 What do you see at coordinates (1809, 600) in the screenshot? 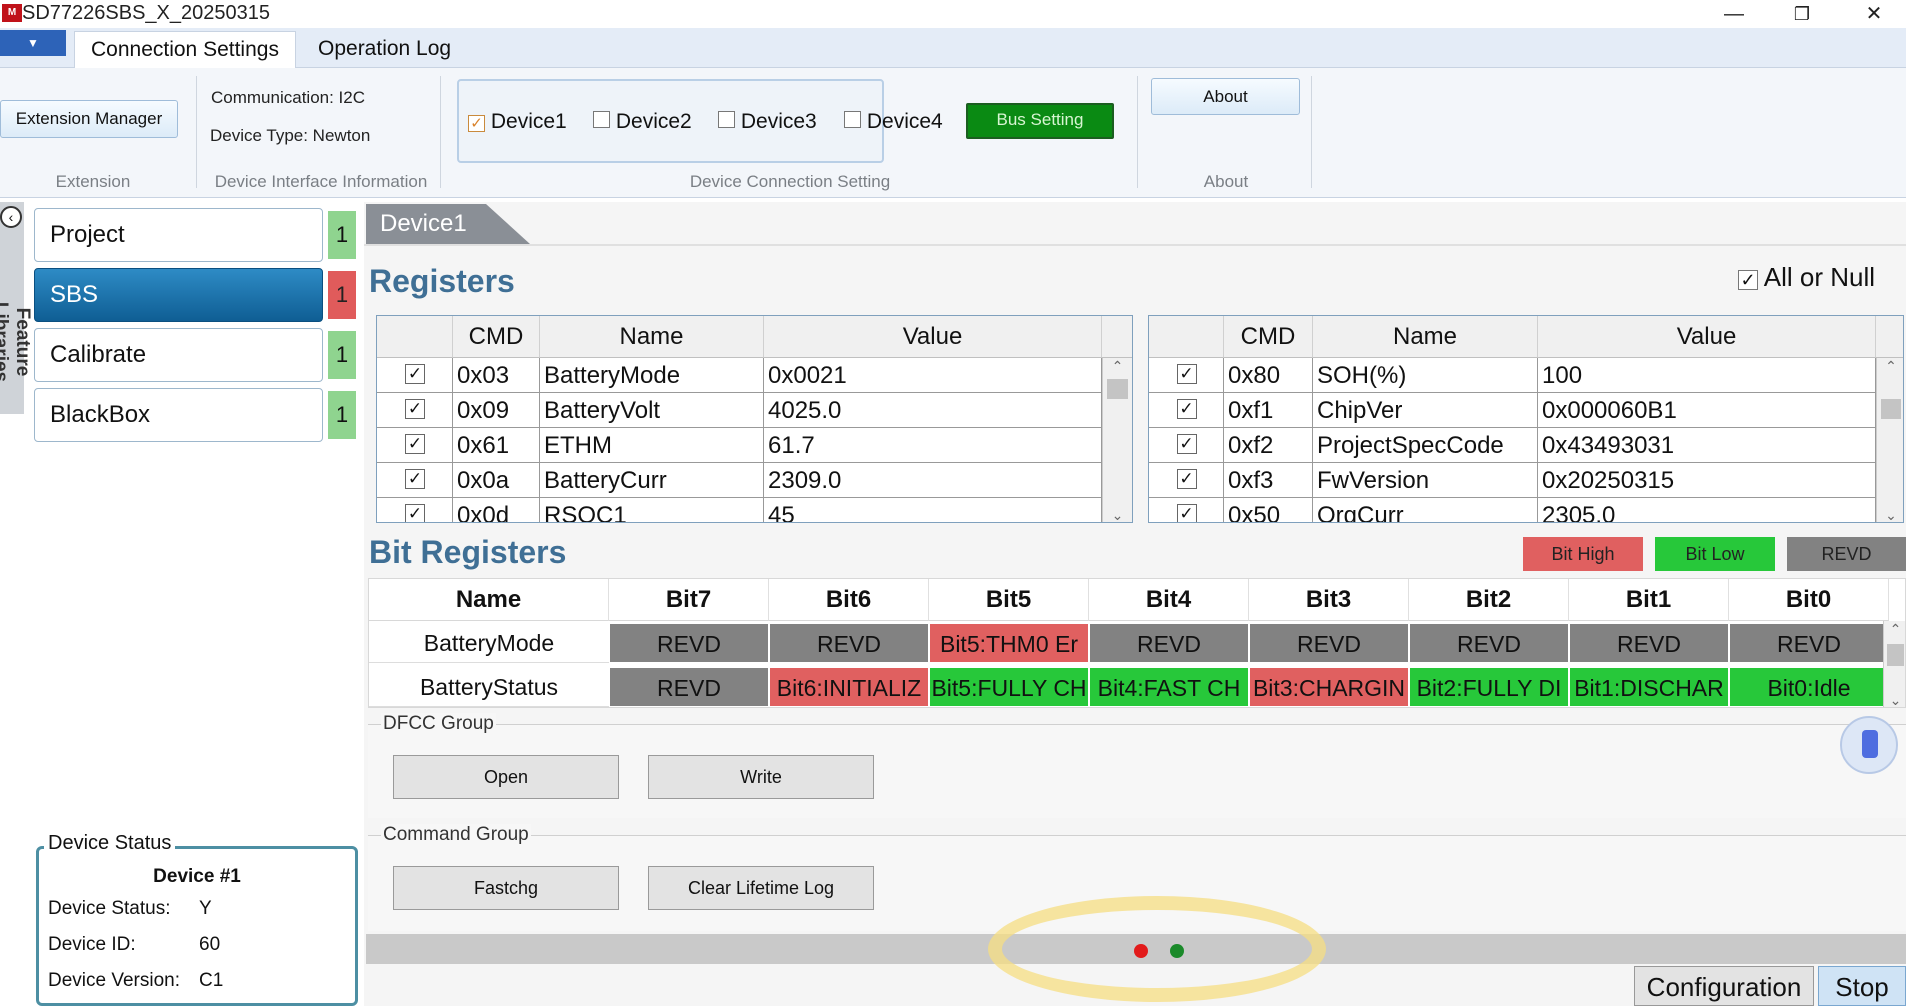
I see `bit-column-header: Bit0` at bounding box center [1809, 600].